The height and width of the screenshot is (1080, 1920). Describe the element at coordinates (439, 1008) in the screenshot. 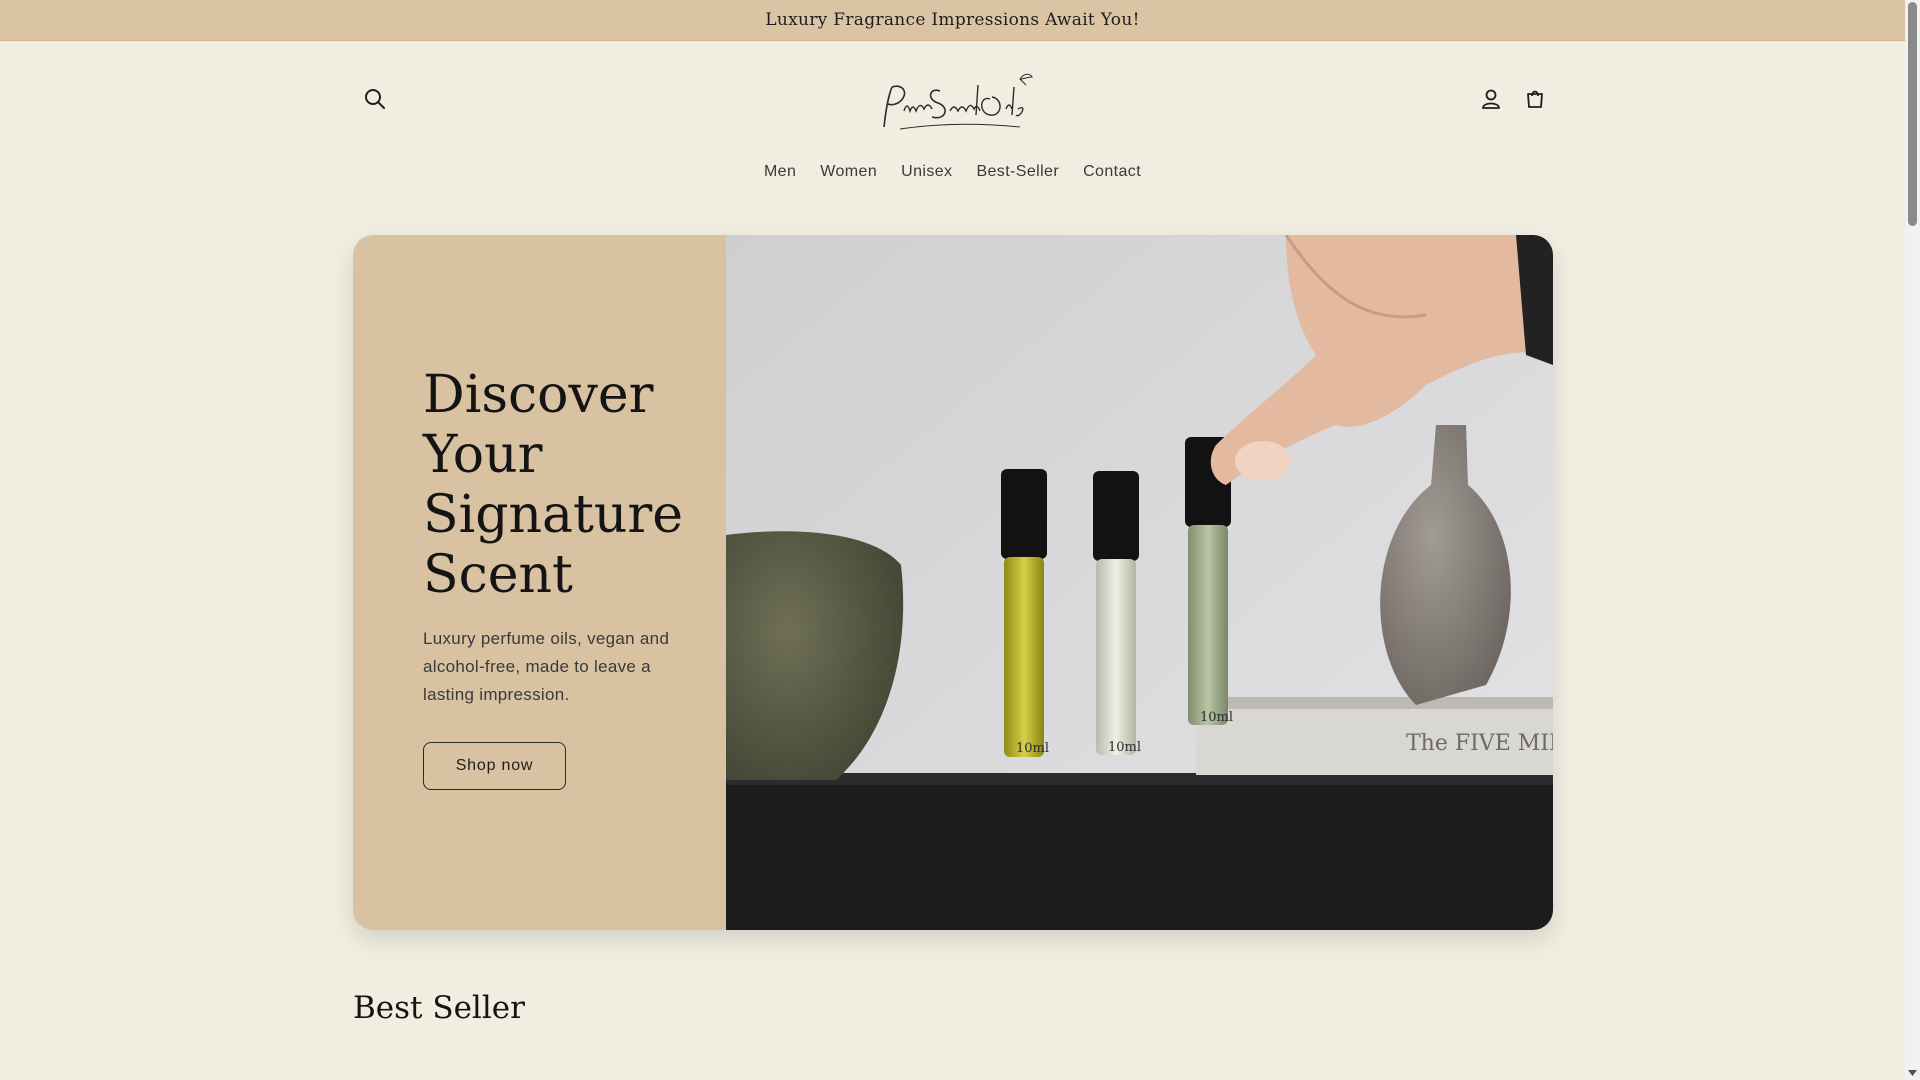

I see `best-seller-heading: Best Seller` at that location.